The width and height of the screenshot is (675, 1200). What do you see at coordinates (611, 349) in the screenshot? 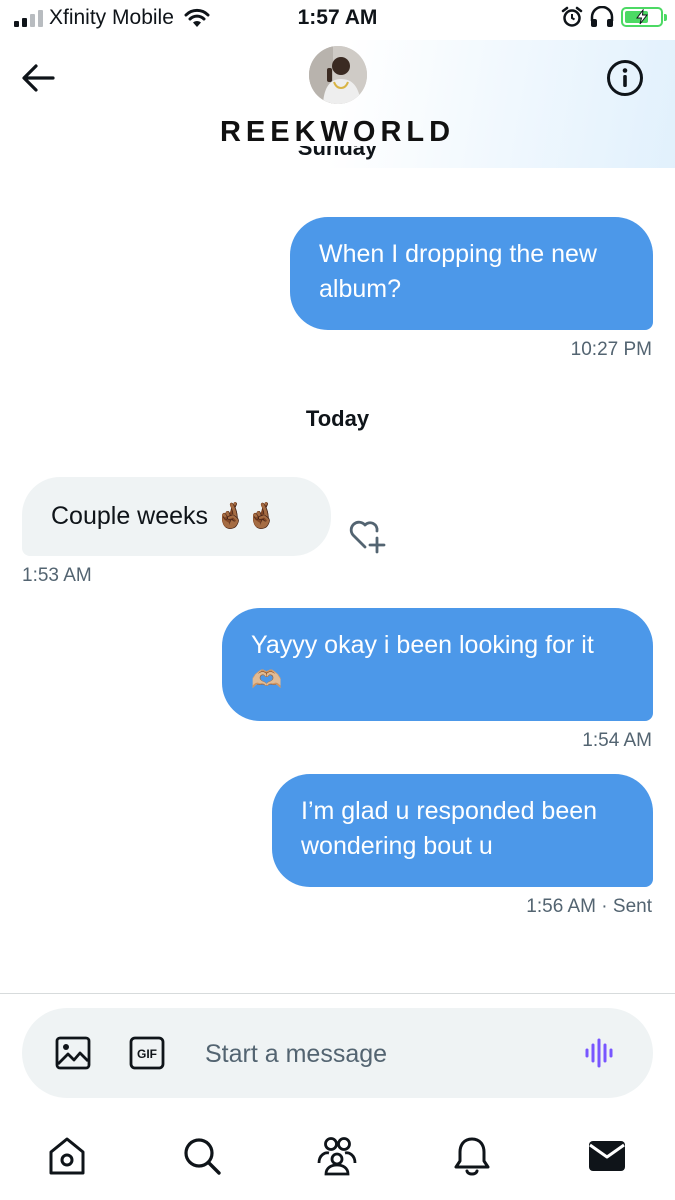
I see `message-timestamp: 10:27 PM` at bounding box center [611, 349].